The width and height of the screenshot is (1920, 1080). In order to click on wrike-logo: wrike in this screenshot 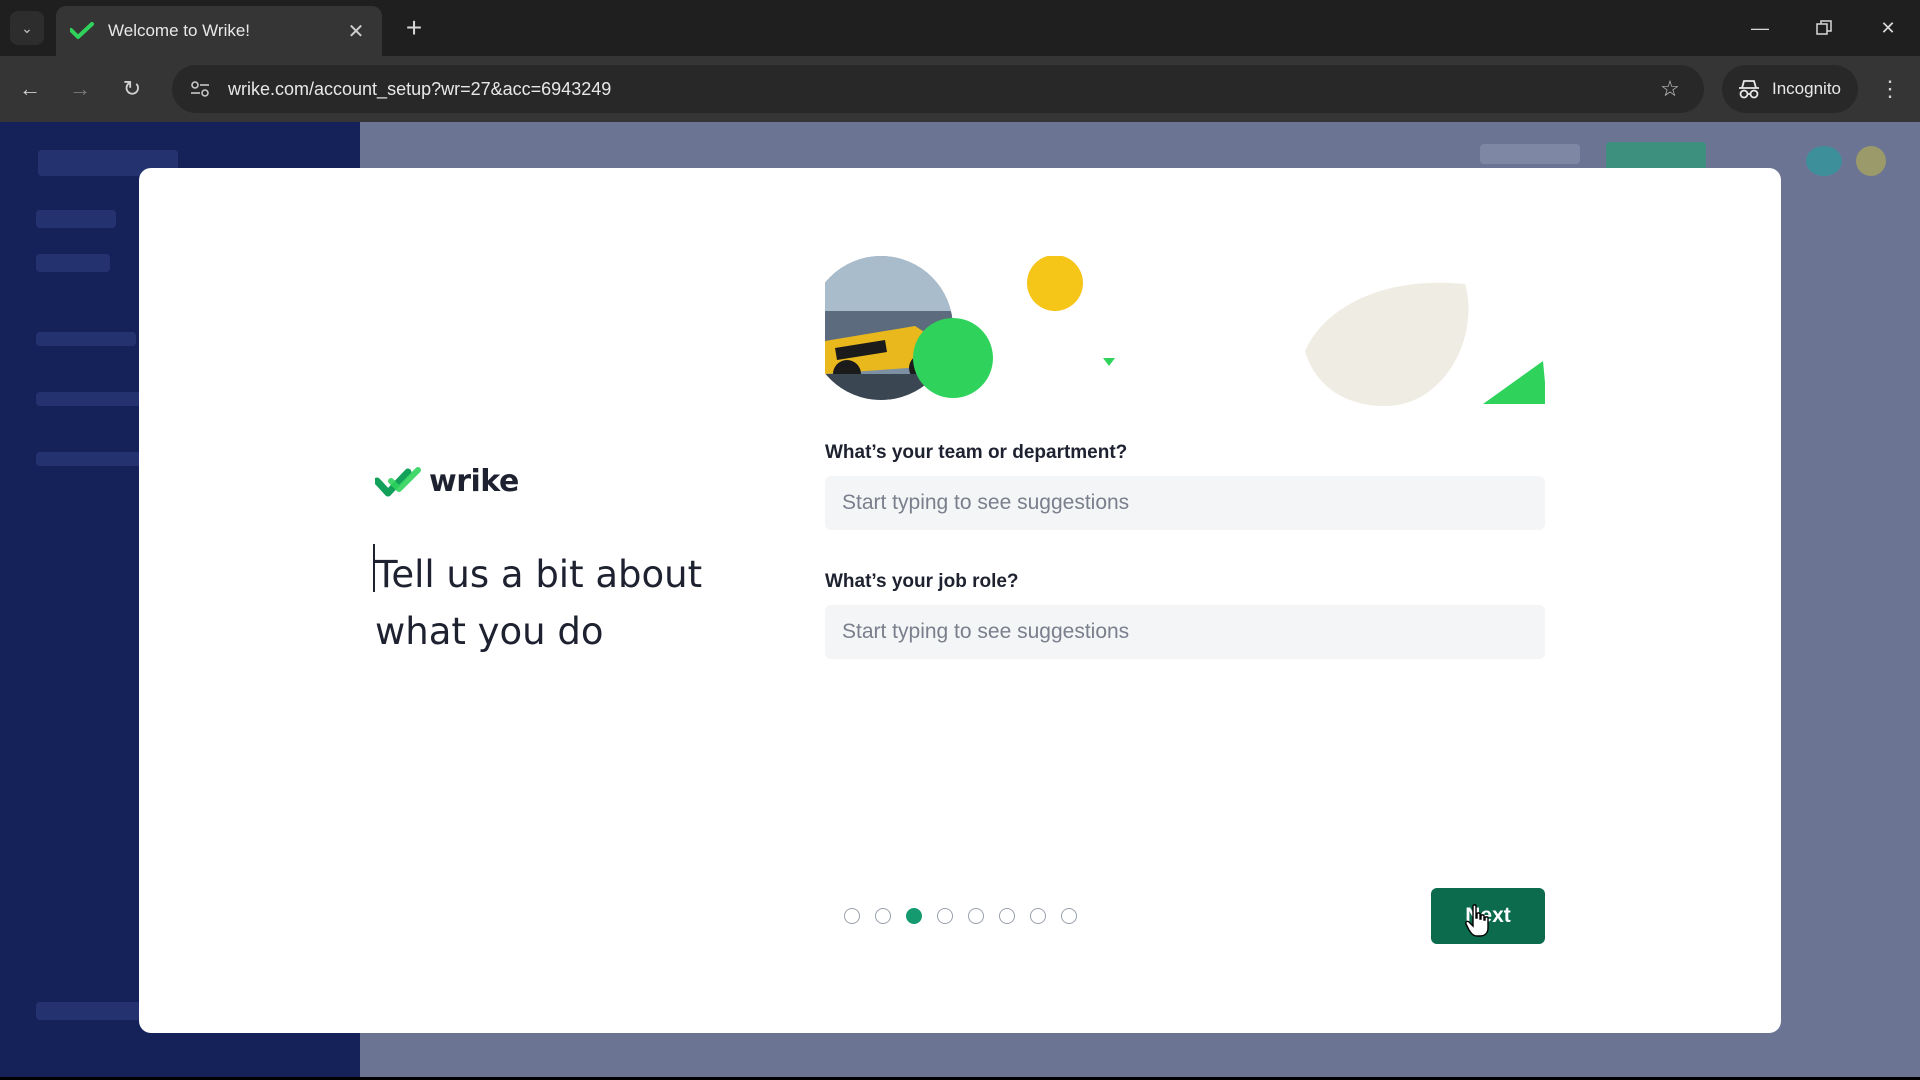, I will do `click(447, 481)`.